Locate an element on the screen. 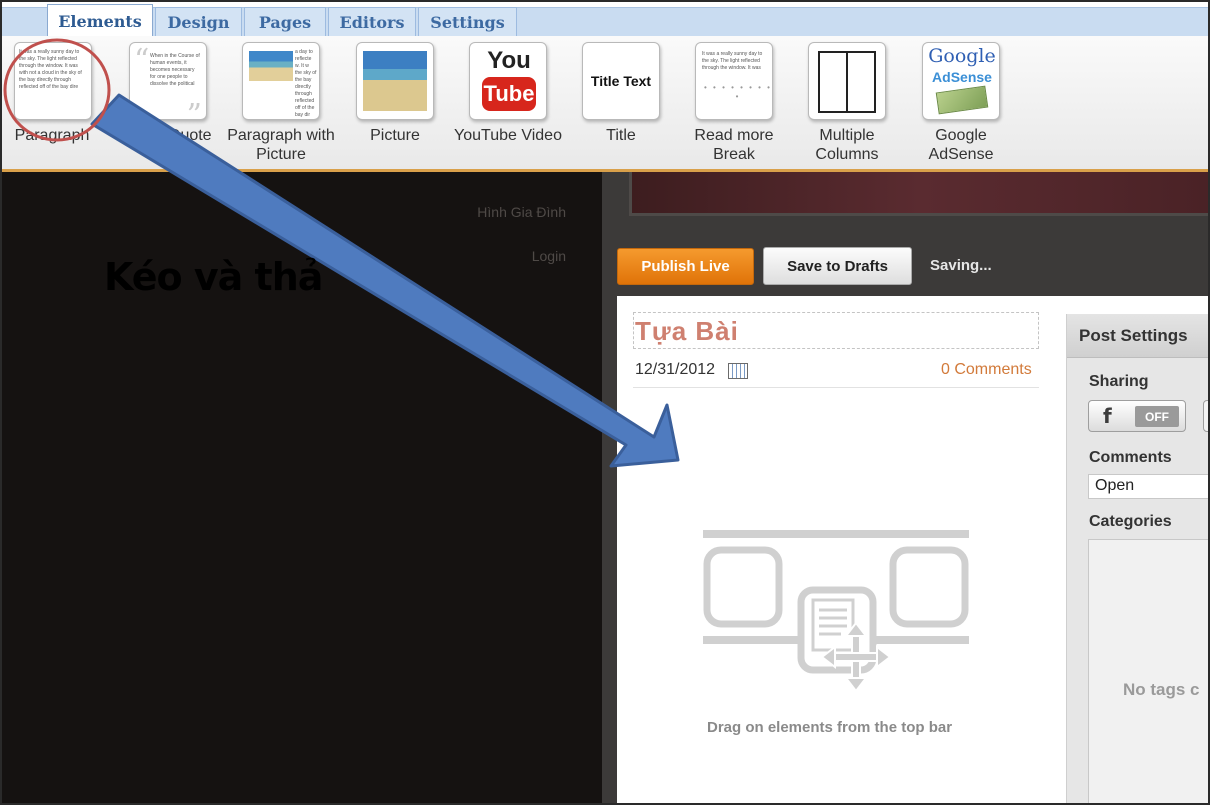  highlight-circle is located at coordinates (57, 90).